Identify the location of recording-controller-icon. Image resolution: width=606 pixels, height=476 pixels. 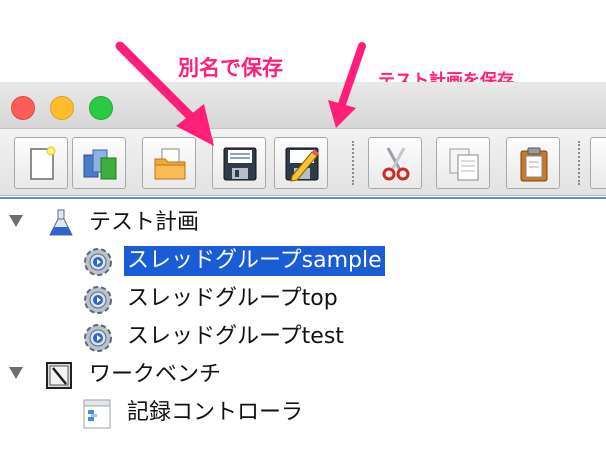
(97, 416).